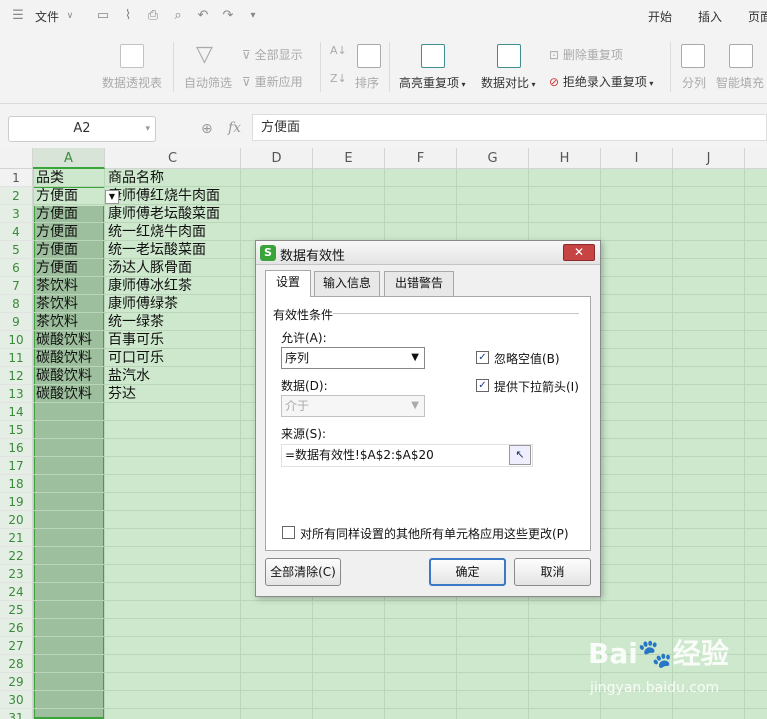  I want to click on row-header: 29, so click(16, 682).